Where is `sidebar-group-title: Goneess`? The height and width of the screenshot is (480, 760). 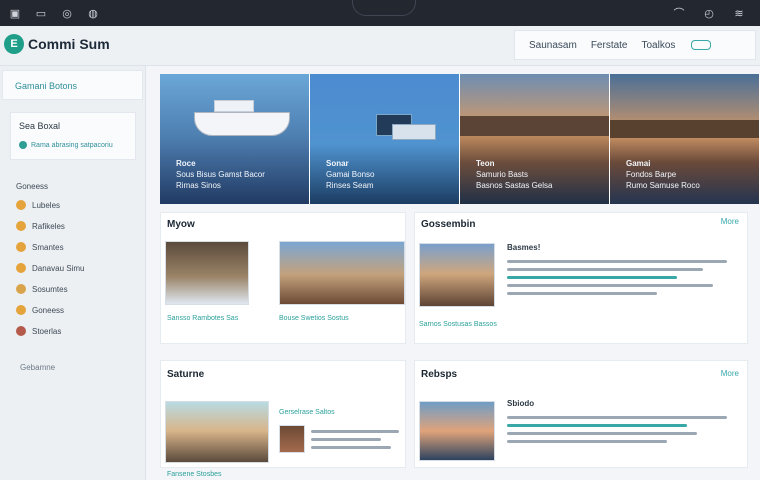
sidebar-group-title: Goneess is located at coordinates (32, 186).